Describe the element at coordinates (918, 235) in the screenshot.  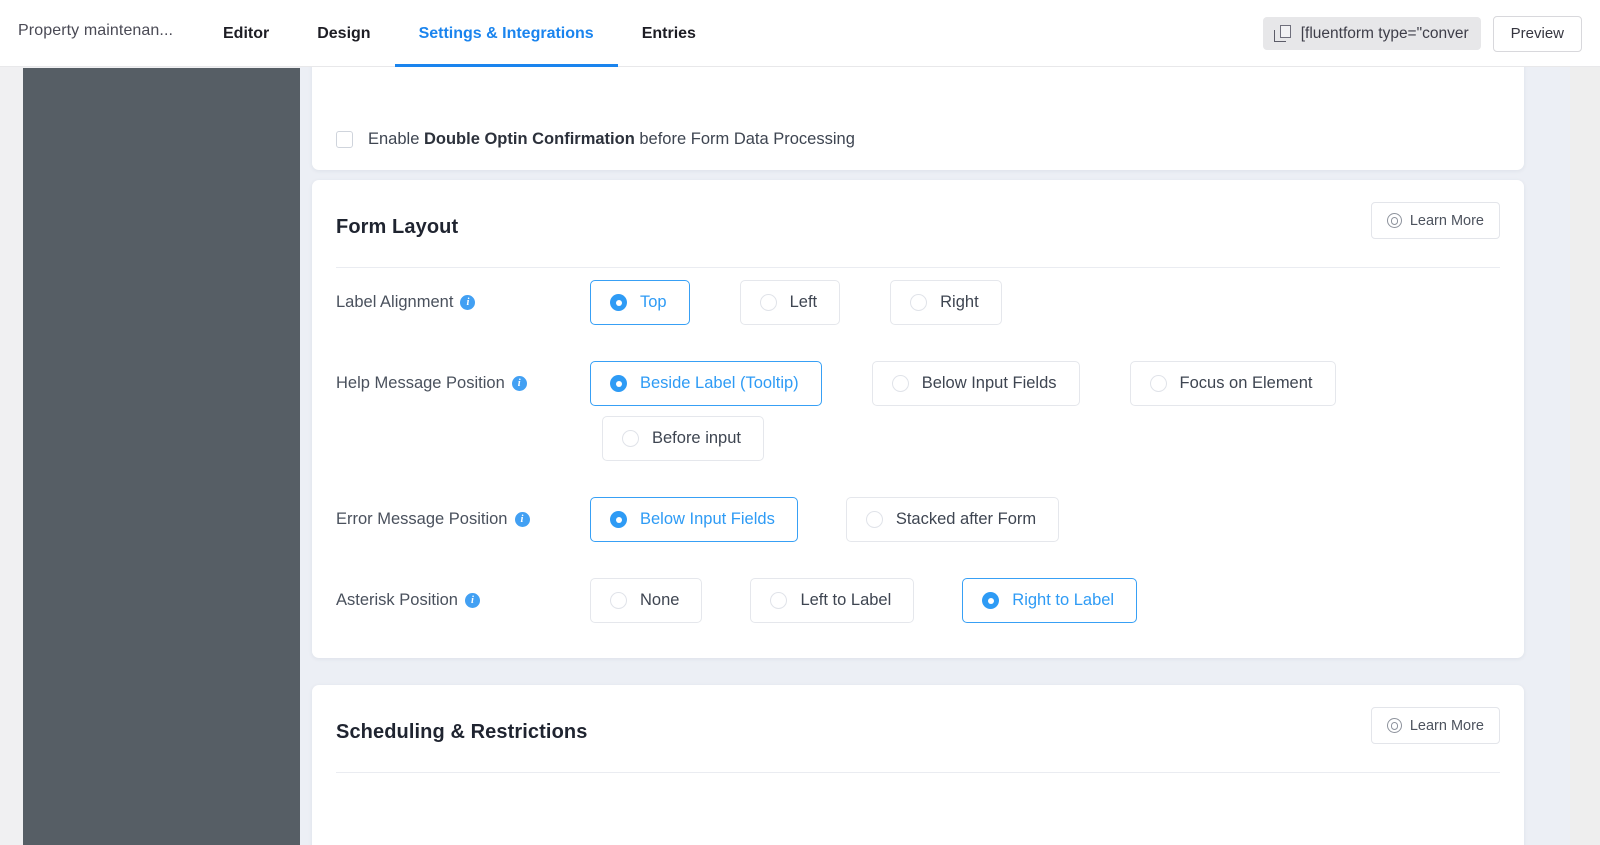
I see `form-layout-header: Form Layout Learn More` at that location.